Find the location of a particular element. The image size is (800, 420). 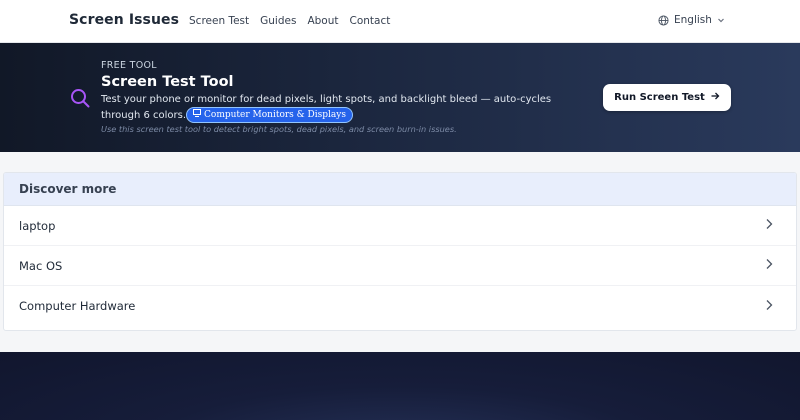

nav-contact: Contact is located at coordinates (369, 21).